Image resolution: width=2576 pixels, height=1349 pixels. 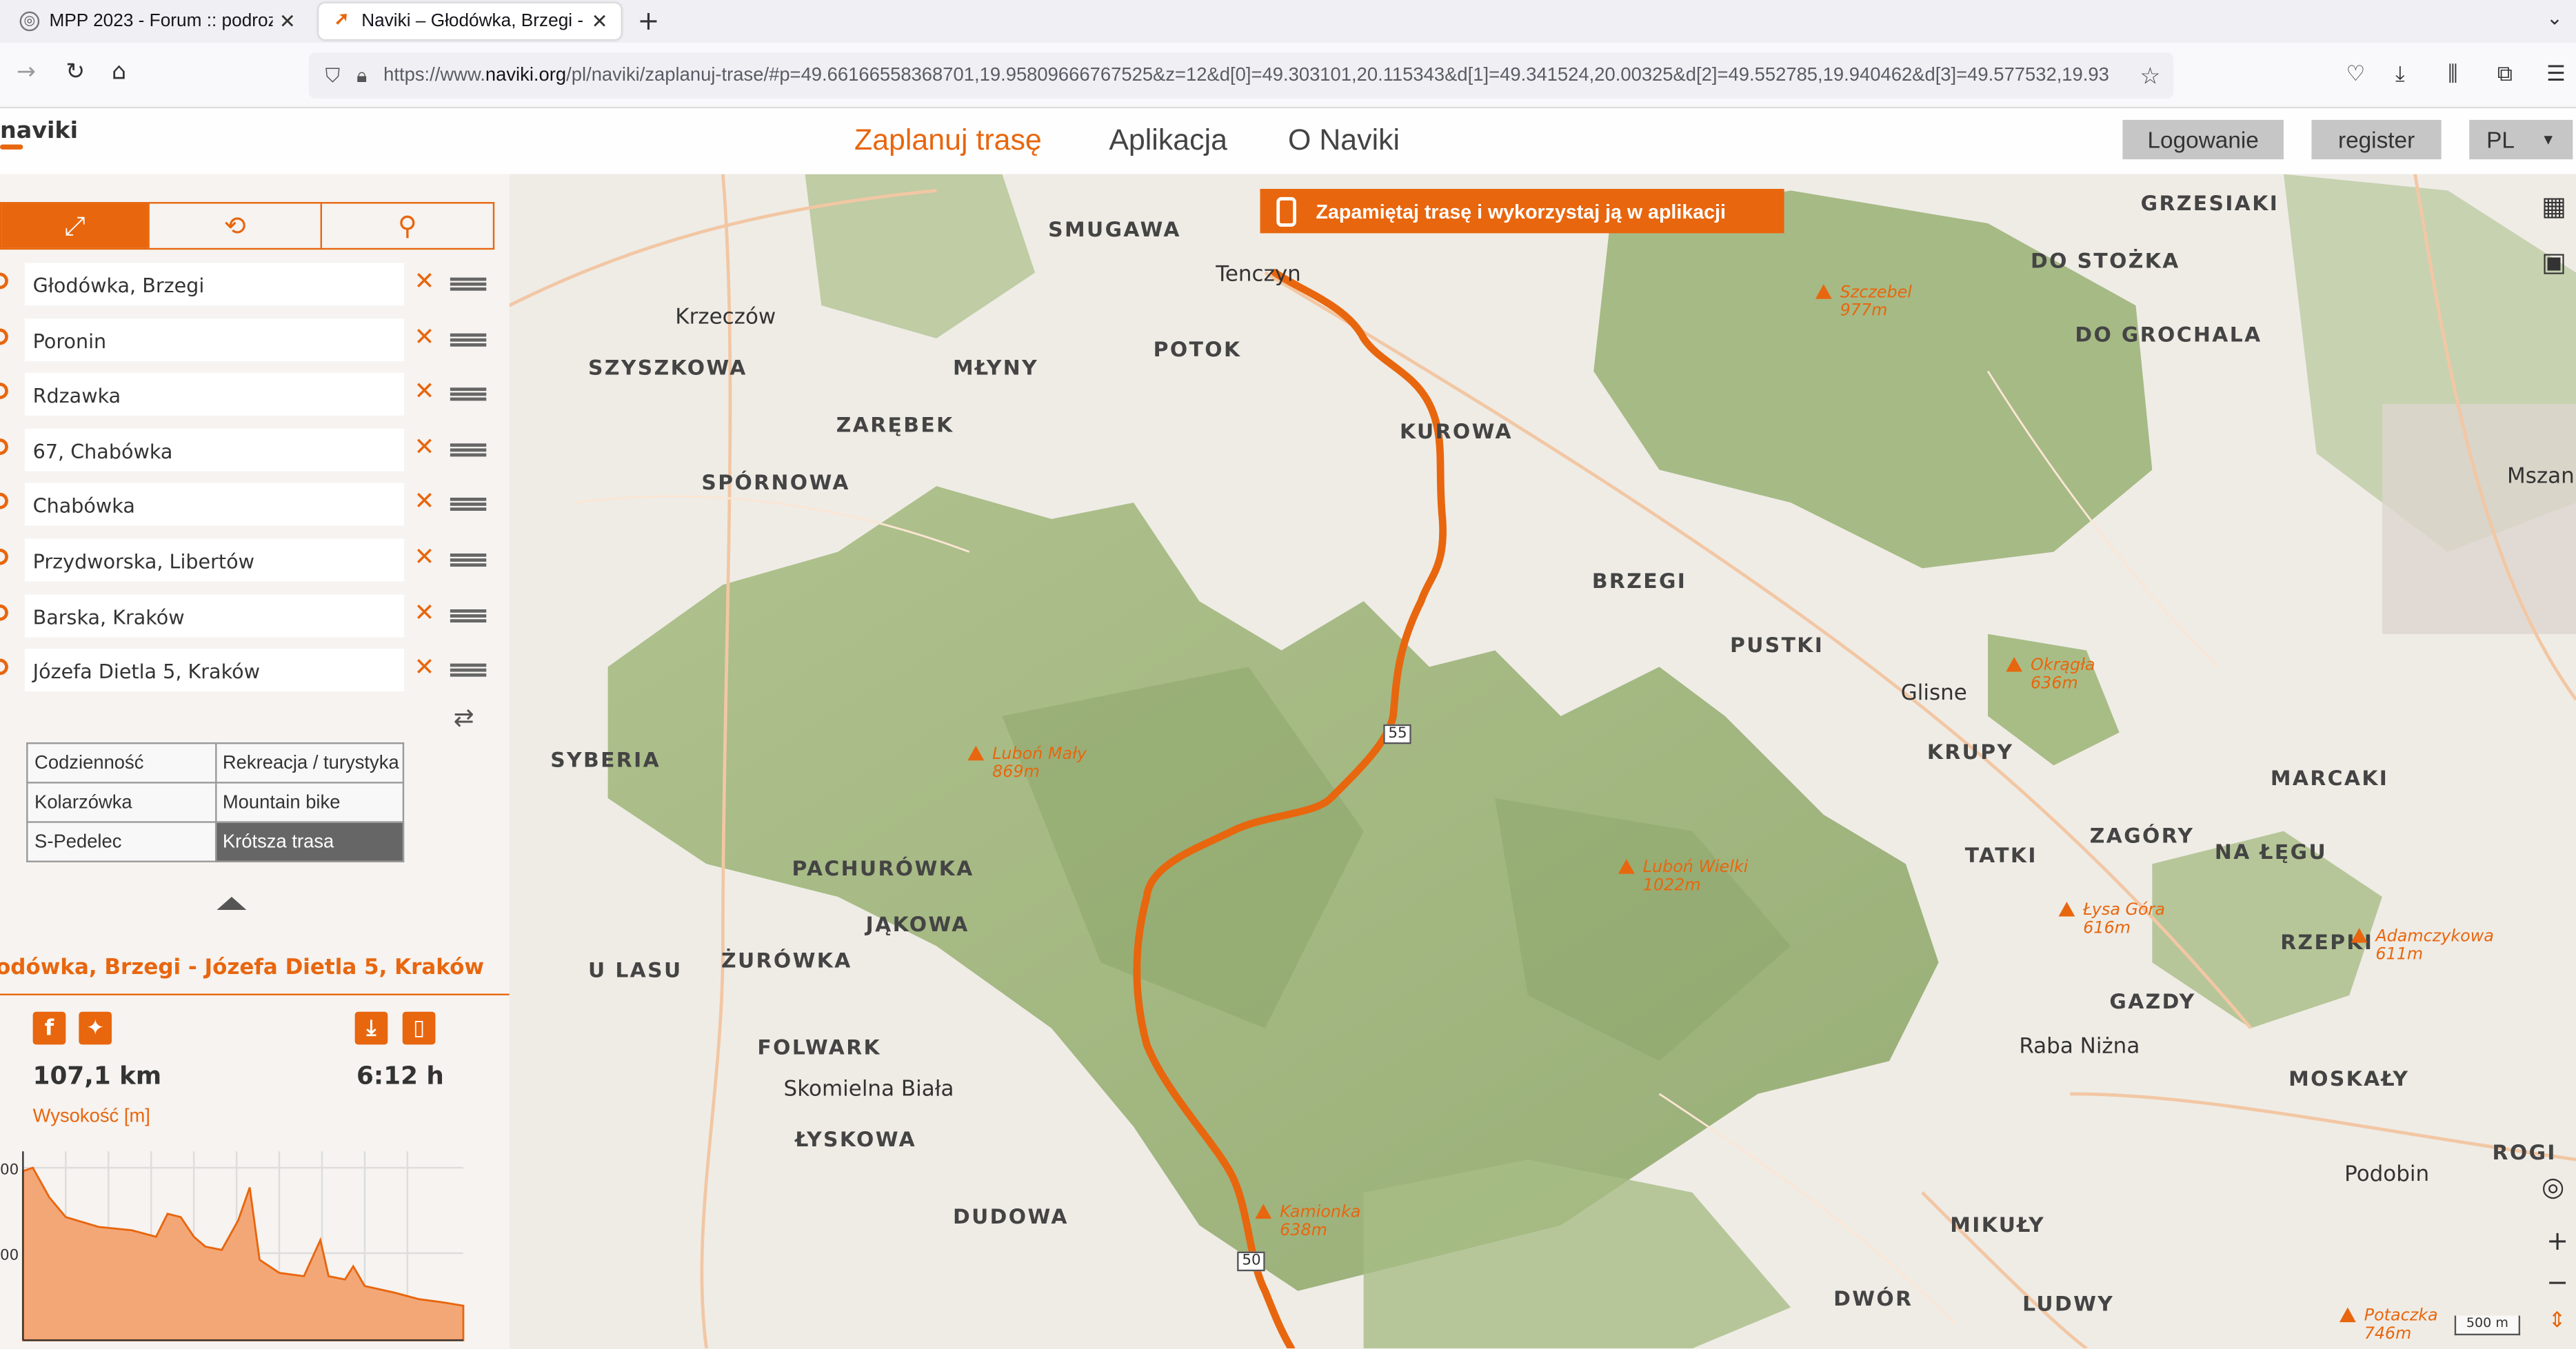 I want to click on bookmark-star-icon: ☆, so click(x=2150, y=75).